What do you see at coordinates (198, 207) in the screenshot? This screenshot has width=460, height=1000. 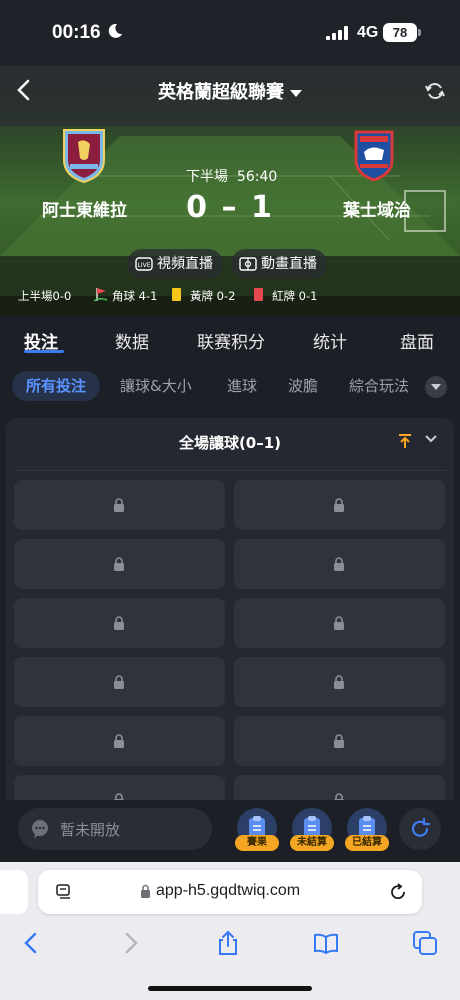 I see `home-score: 0` at bounding box center [198, 207].